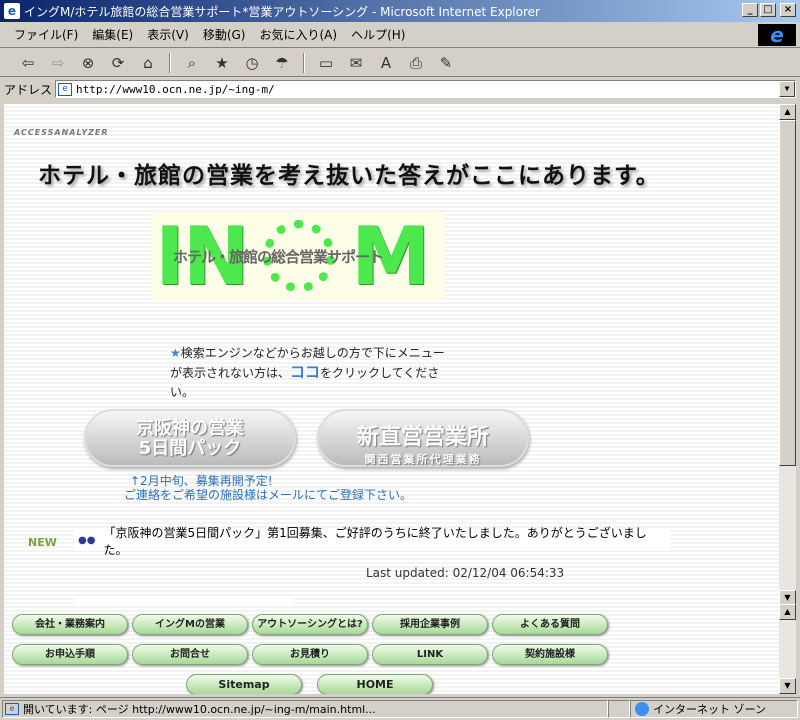 The image size is (800, 720). I want to click on last-updated: Last updated: 02/12/04 06:54:33, so click(465, 573).